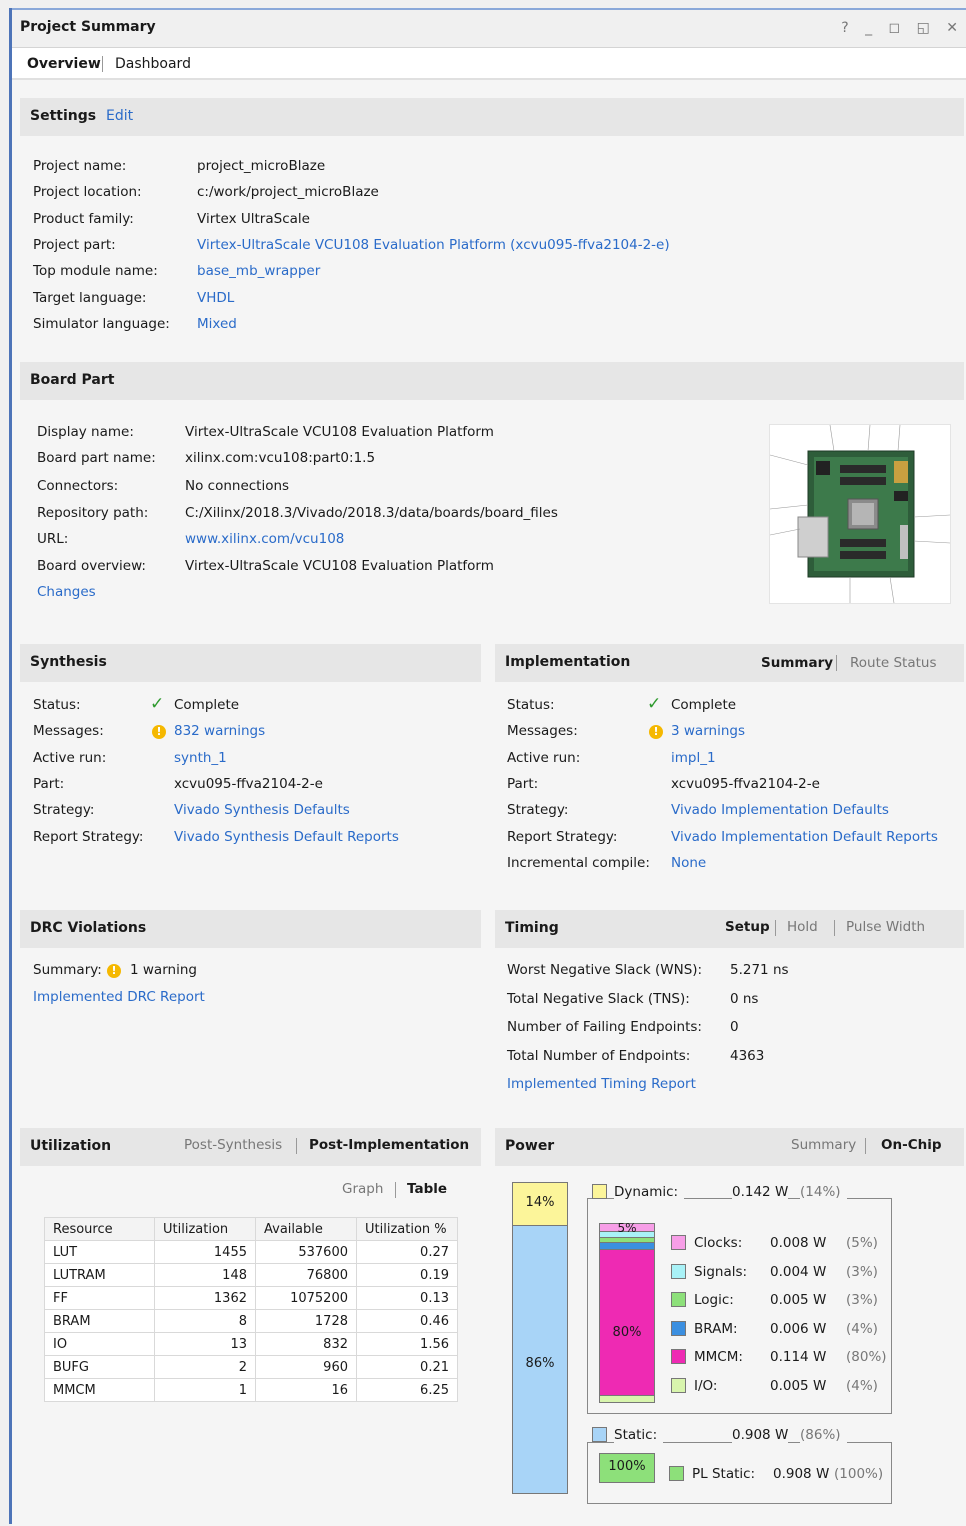 Image resolution: width=966 pixels, height=1526 pixels. What do you see at coordinates (804, 837) in the screenshot?
I see `implementation-value-link: Vivado Implementation Default Reports` at bounding box center [804, 837].